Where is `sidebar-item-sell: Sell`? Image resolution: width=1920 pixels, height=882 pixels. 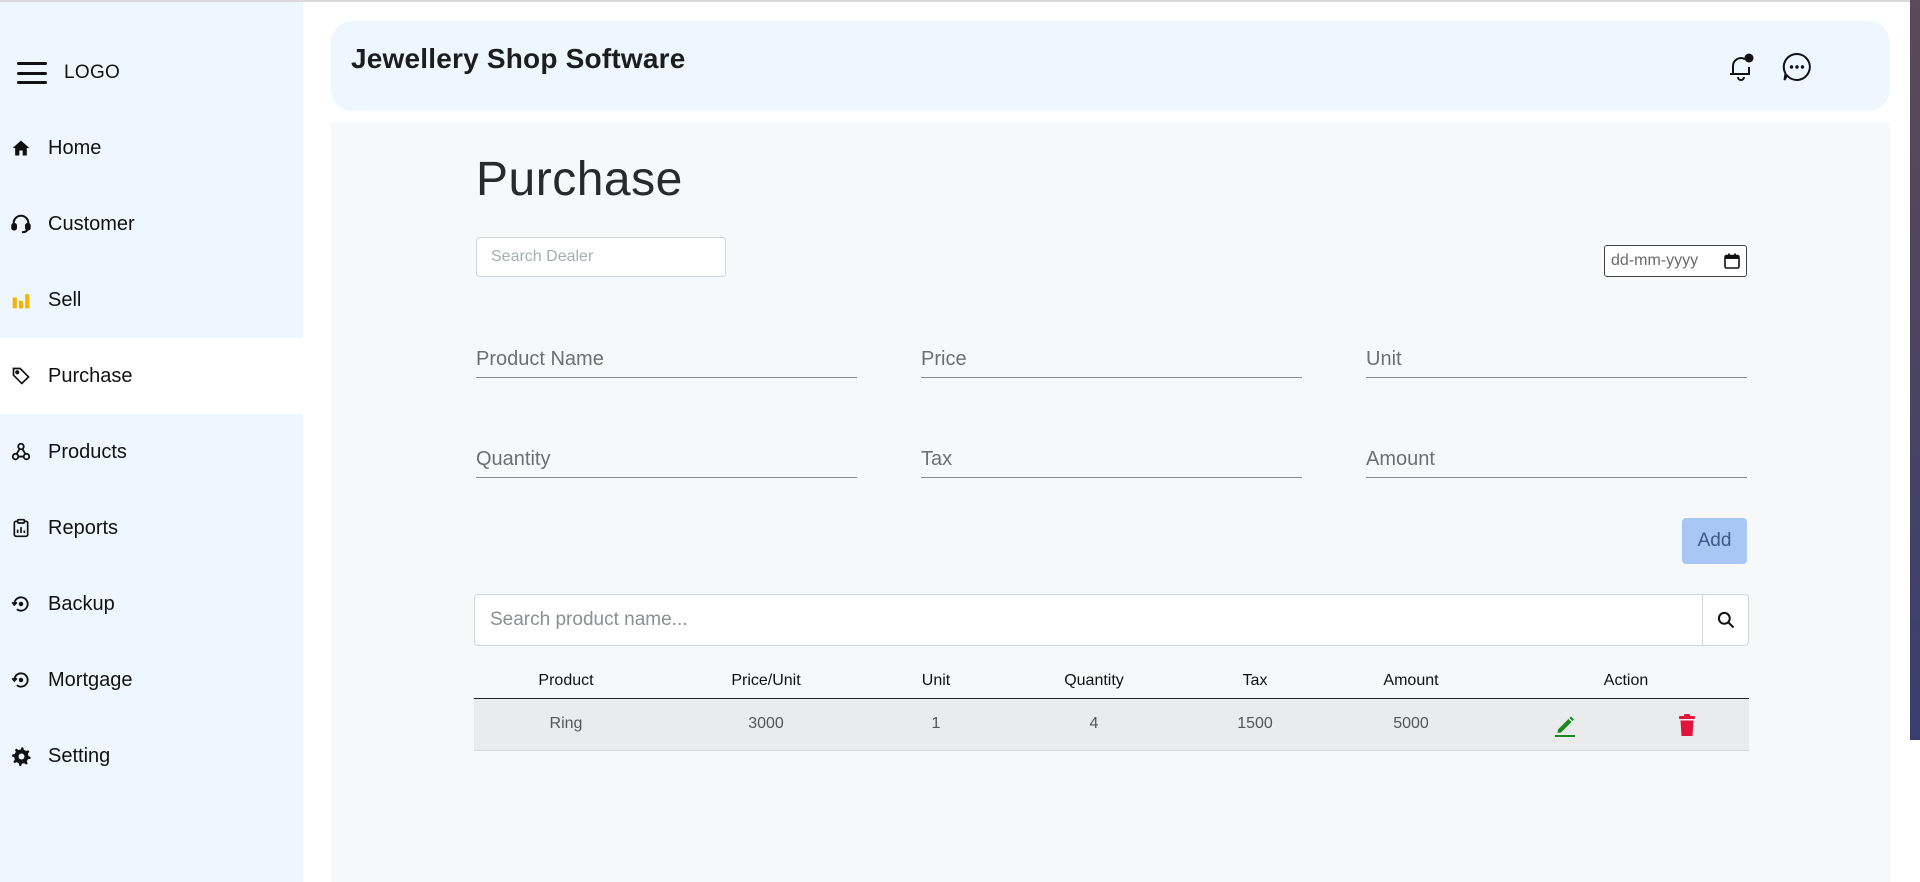 sidebar-item-sell: Sell is located at coordinates (151, 300).